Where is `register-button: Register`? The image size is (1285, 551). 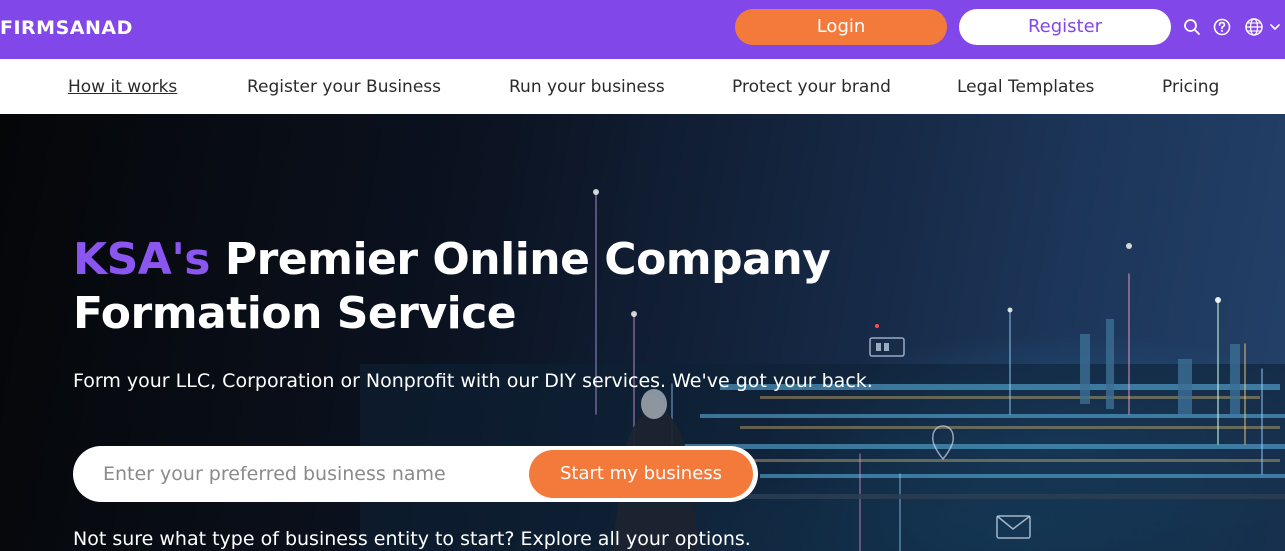 register-button: Register is located at coordinates (1065, 27).